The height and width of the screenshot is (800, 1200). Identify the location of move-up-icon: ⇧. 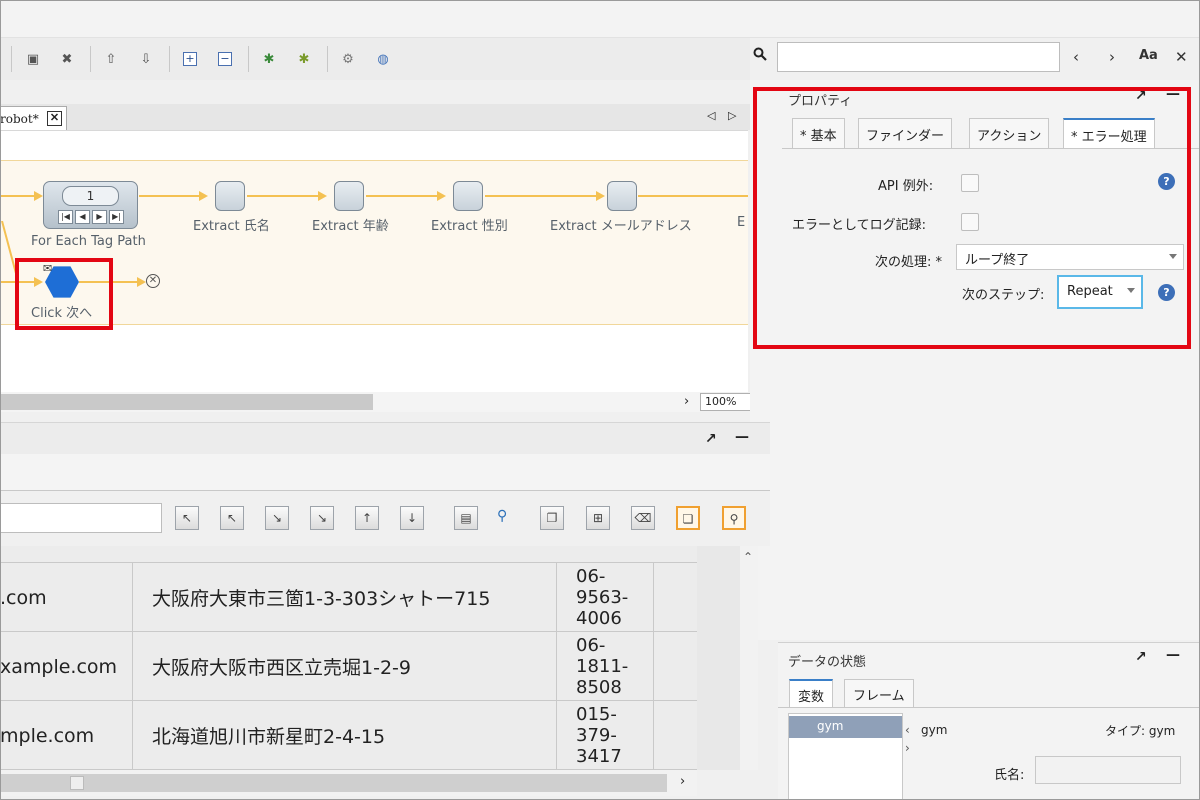
(111, 59).